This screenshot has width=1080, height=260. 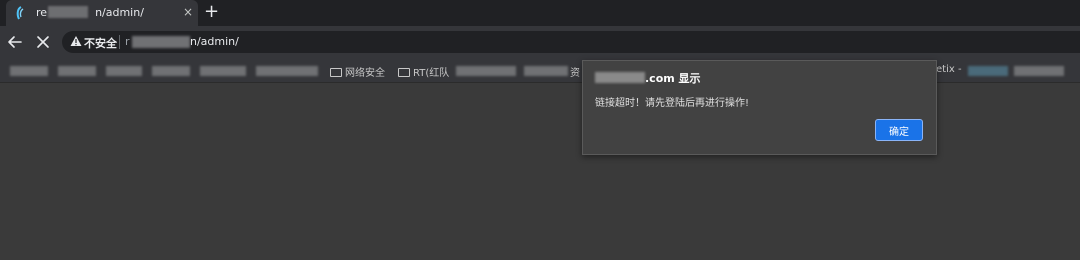 What do you see at coordinates (365, 73) in the screenshot?
I see `bookmark-label: 网络安全` at bounding box center [365, 73].